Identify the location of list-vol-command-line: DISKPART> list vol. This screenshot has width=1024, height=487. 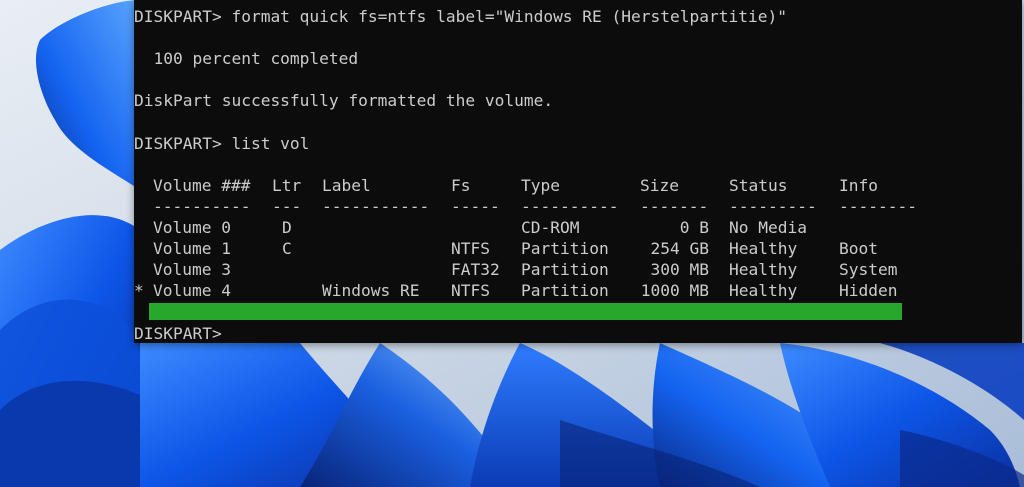
(222, 143).